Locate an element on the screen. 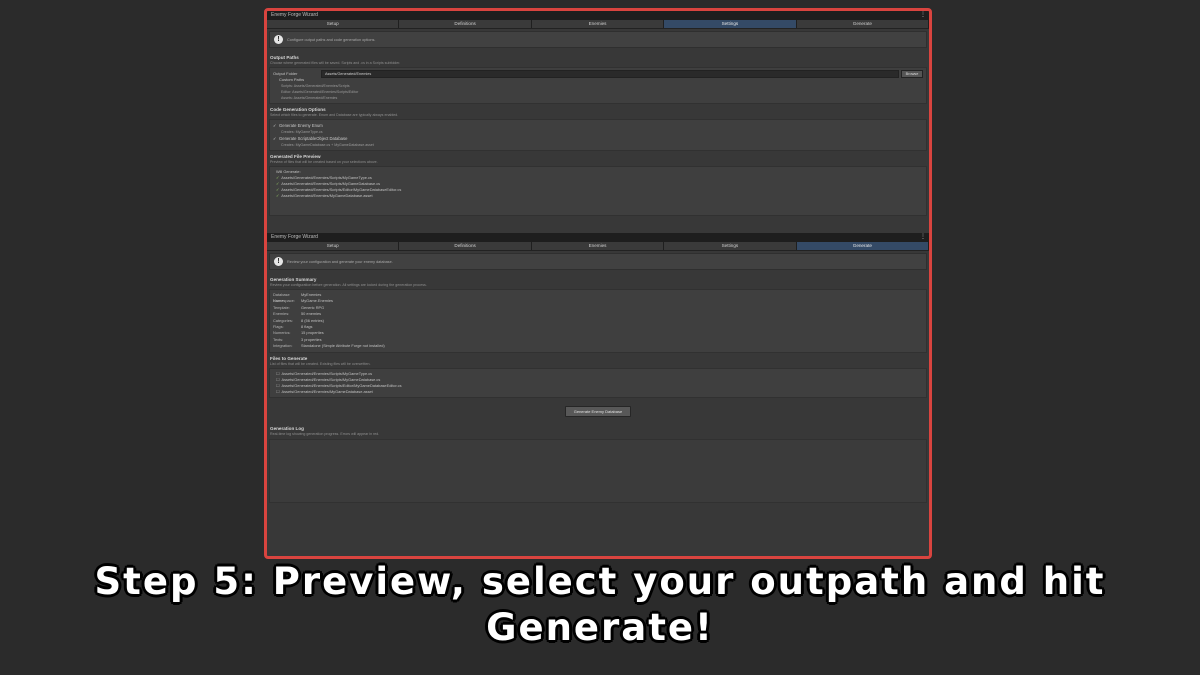  generate-database-checkbox: ✓ Generate ScriptableObject Database is located at coordinates (598, 138).